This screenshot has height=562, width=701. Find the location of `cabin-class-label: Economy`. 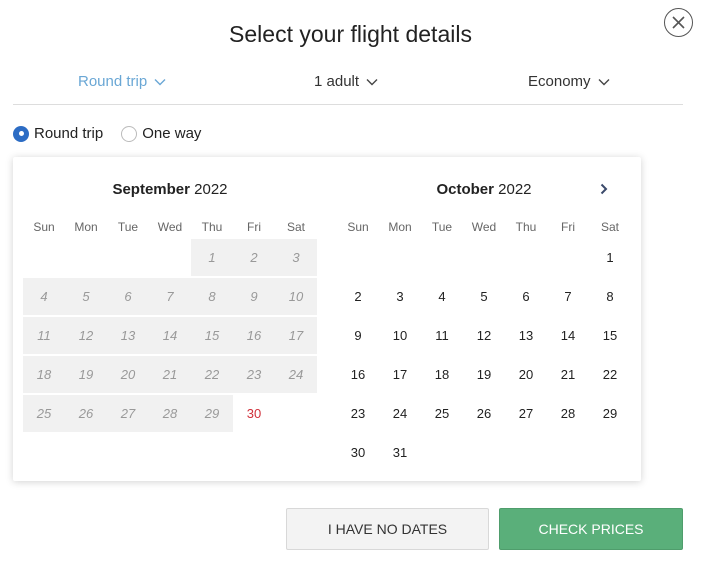

cabin-class-label: Economy is located at coordinates (559, 81).